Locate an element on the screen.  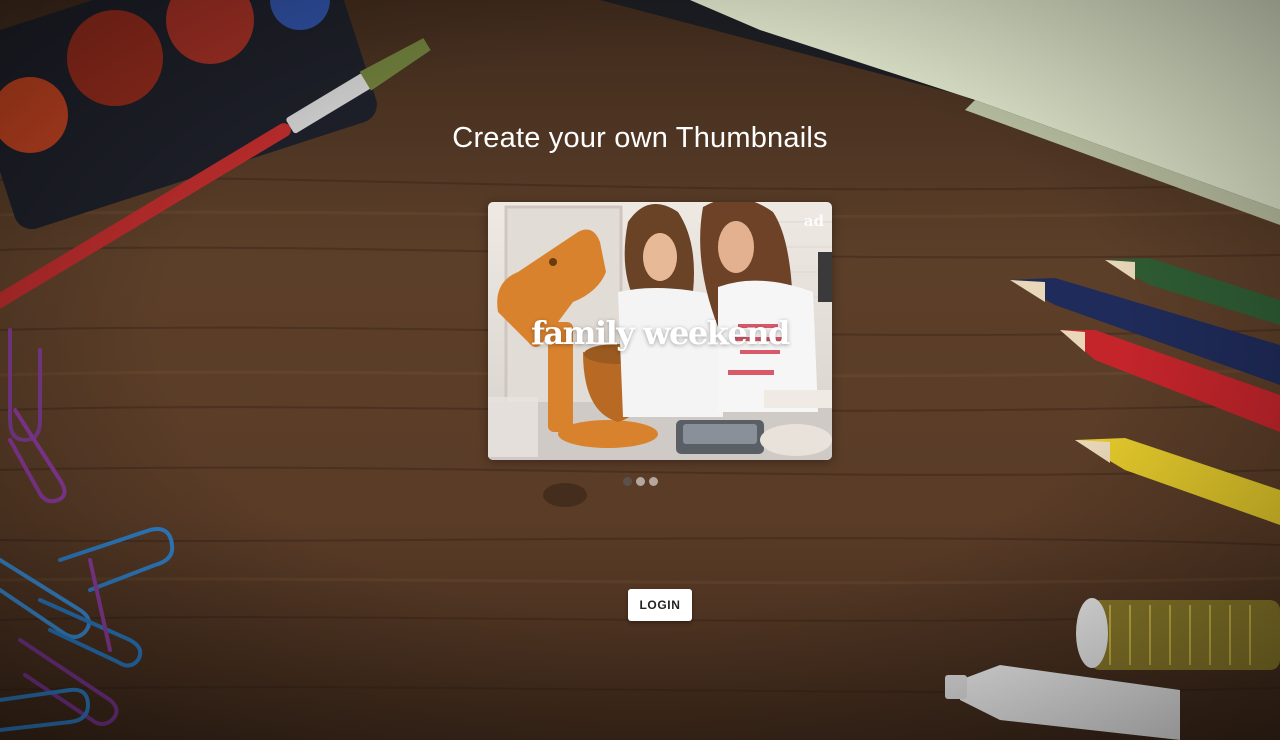
login-button: LOGIN is located at coordinates (660, 605).